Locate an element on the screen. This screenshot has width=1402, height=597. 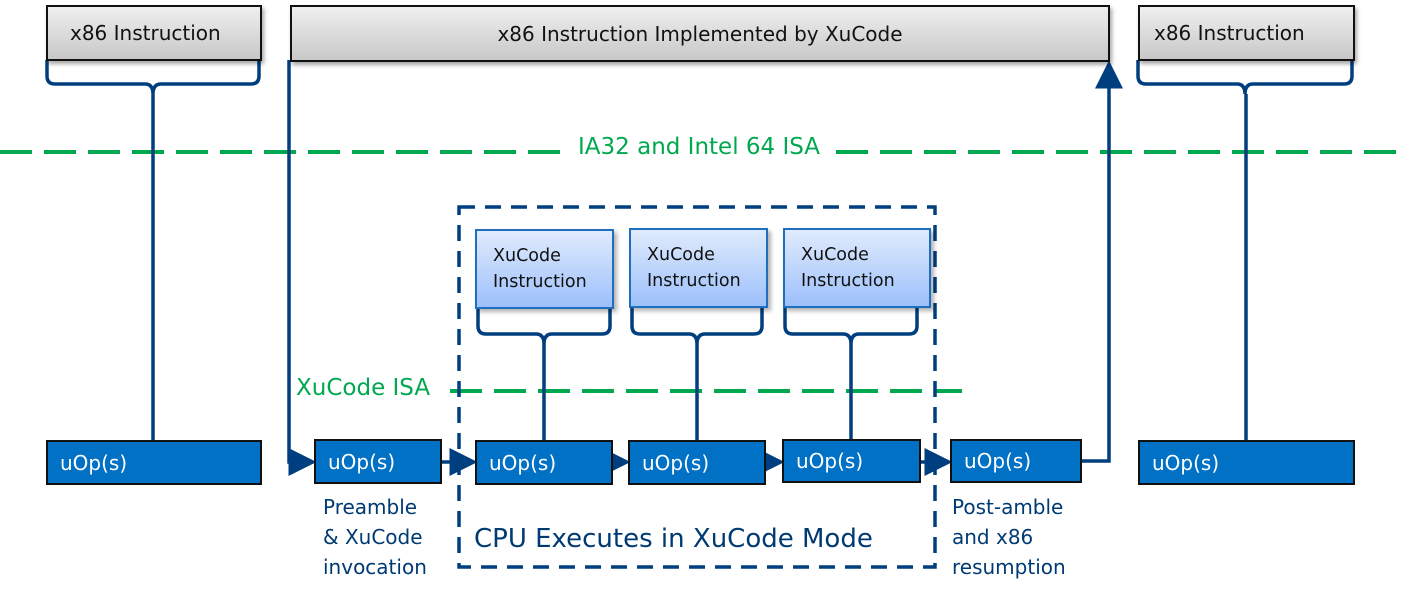
xucode-instruction-3-line2: Instruction is located at coordinates (848, 281).